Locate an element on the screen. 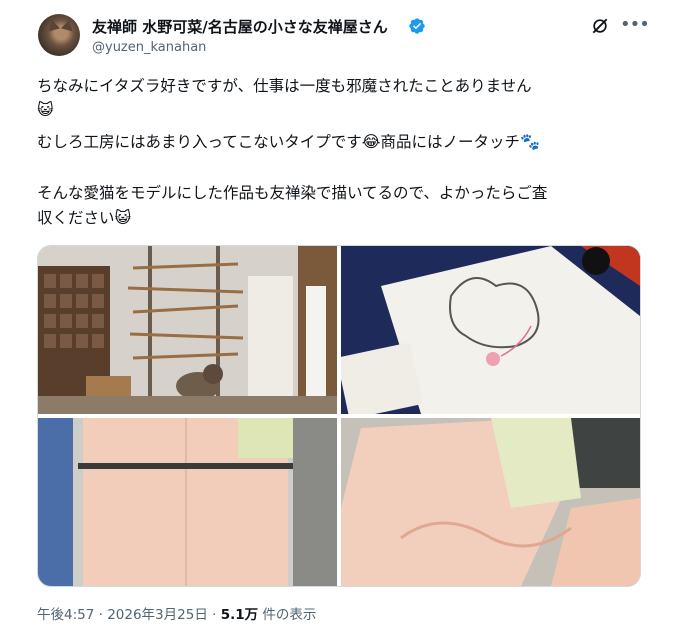 Image resolution: width=680 pixels, height=639 pixels. paw-prints-emoji: 🐾 is located at coordinates (529, 141).